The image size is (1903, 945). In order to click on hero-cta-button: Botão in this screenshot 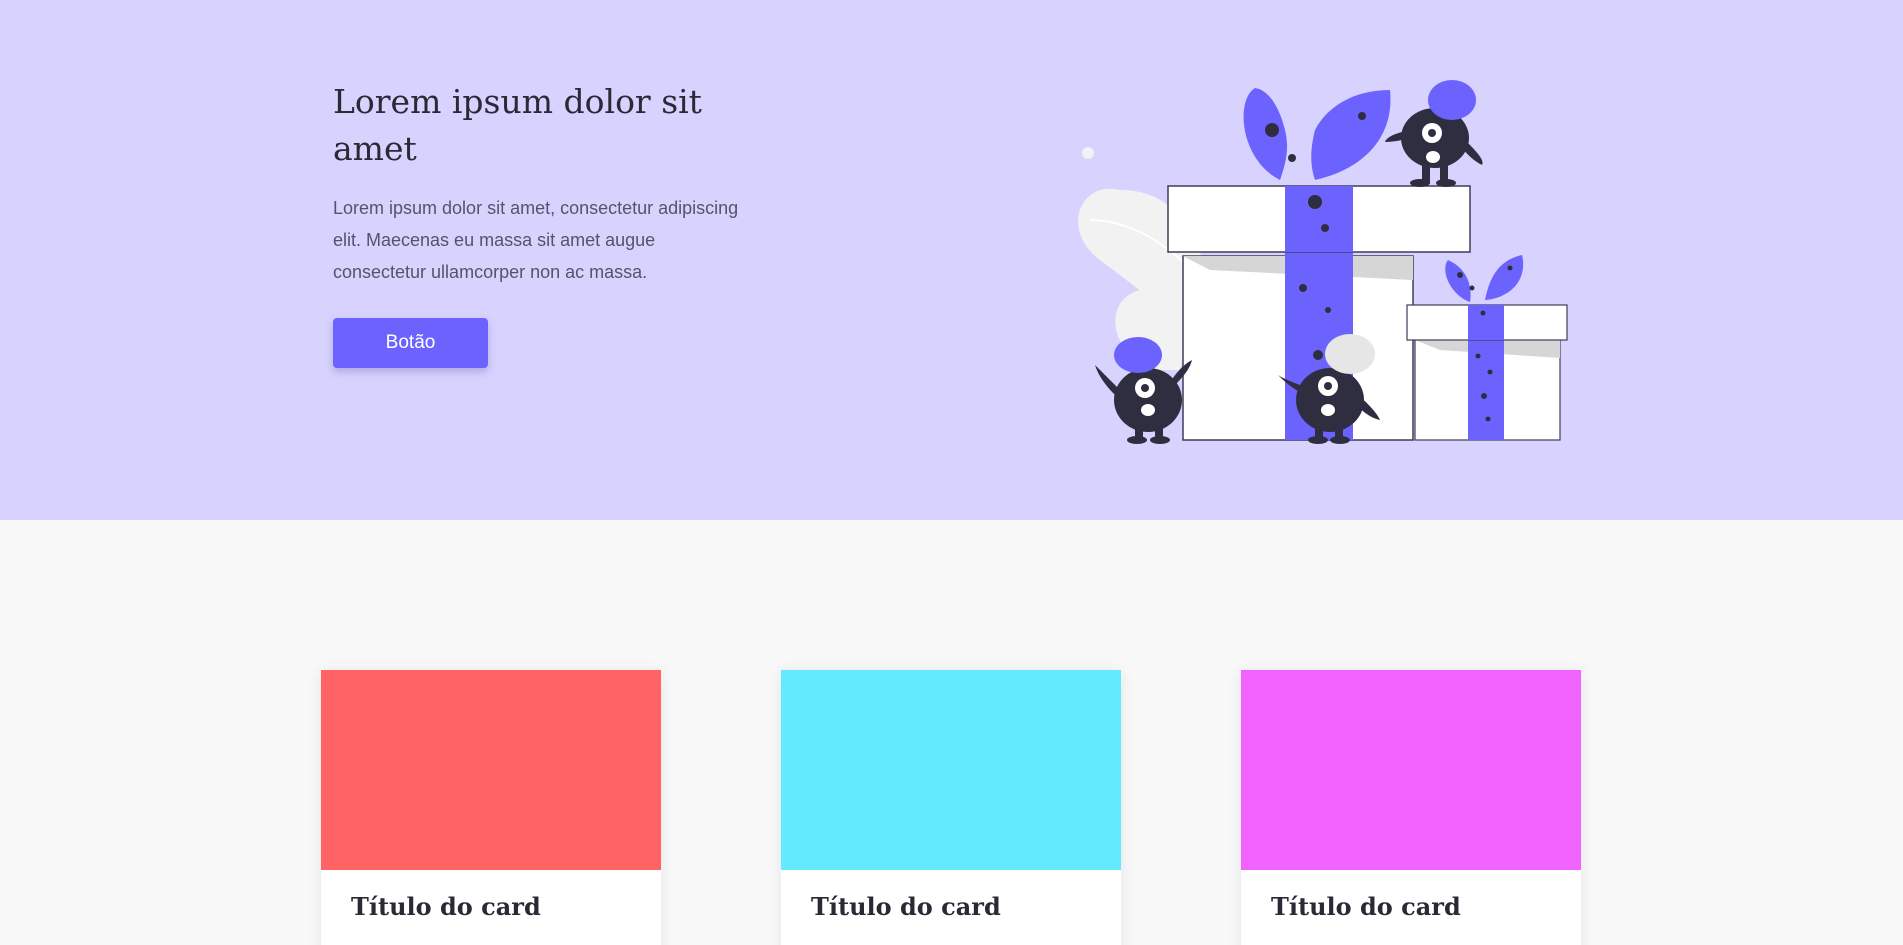, I will do `click(410, 343)`.